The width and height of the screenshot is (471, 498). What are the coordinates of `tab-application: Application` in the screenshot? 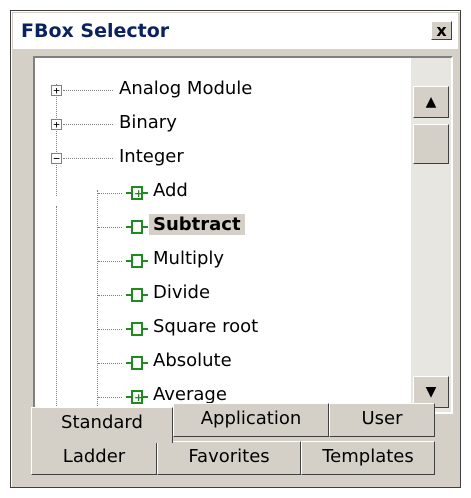 It's located at (251, 420).